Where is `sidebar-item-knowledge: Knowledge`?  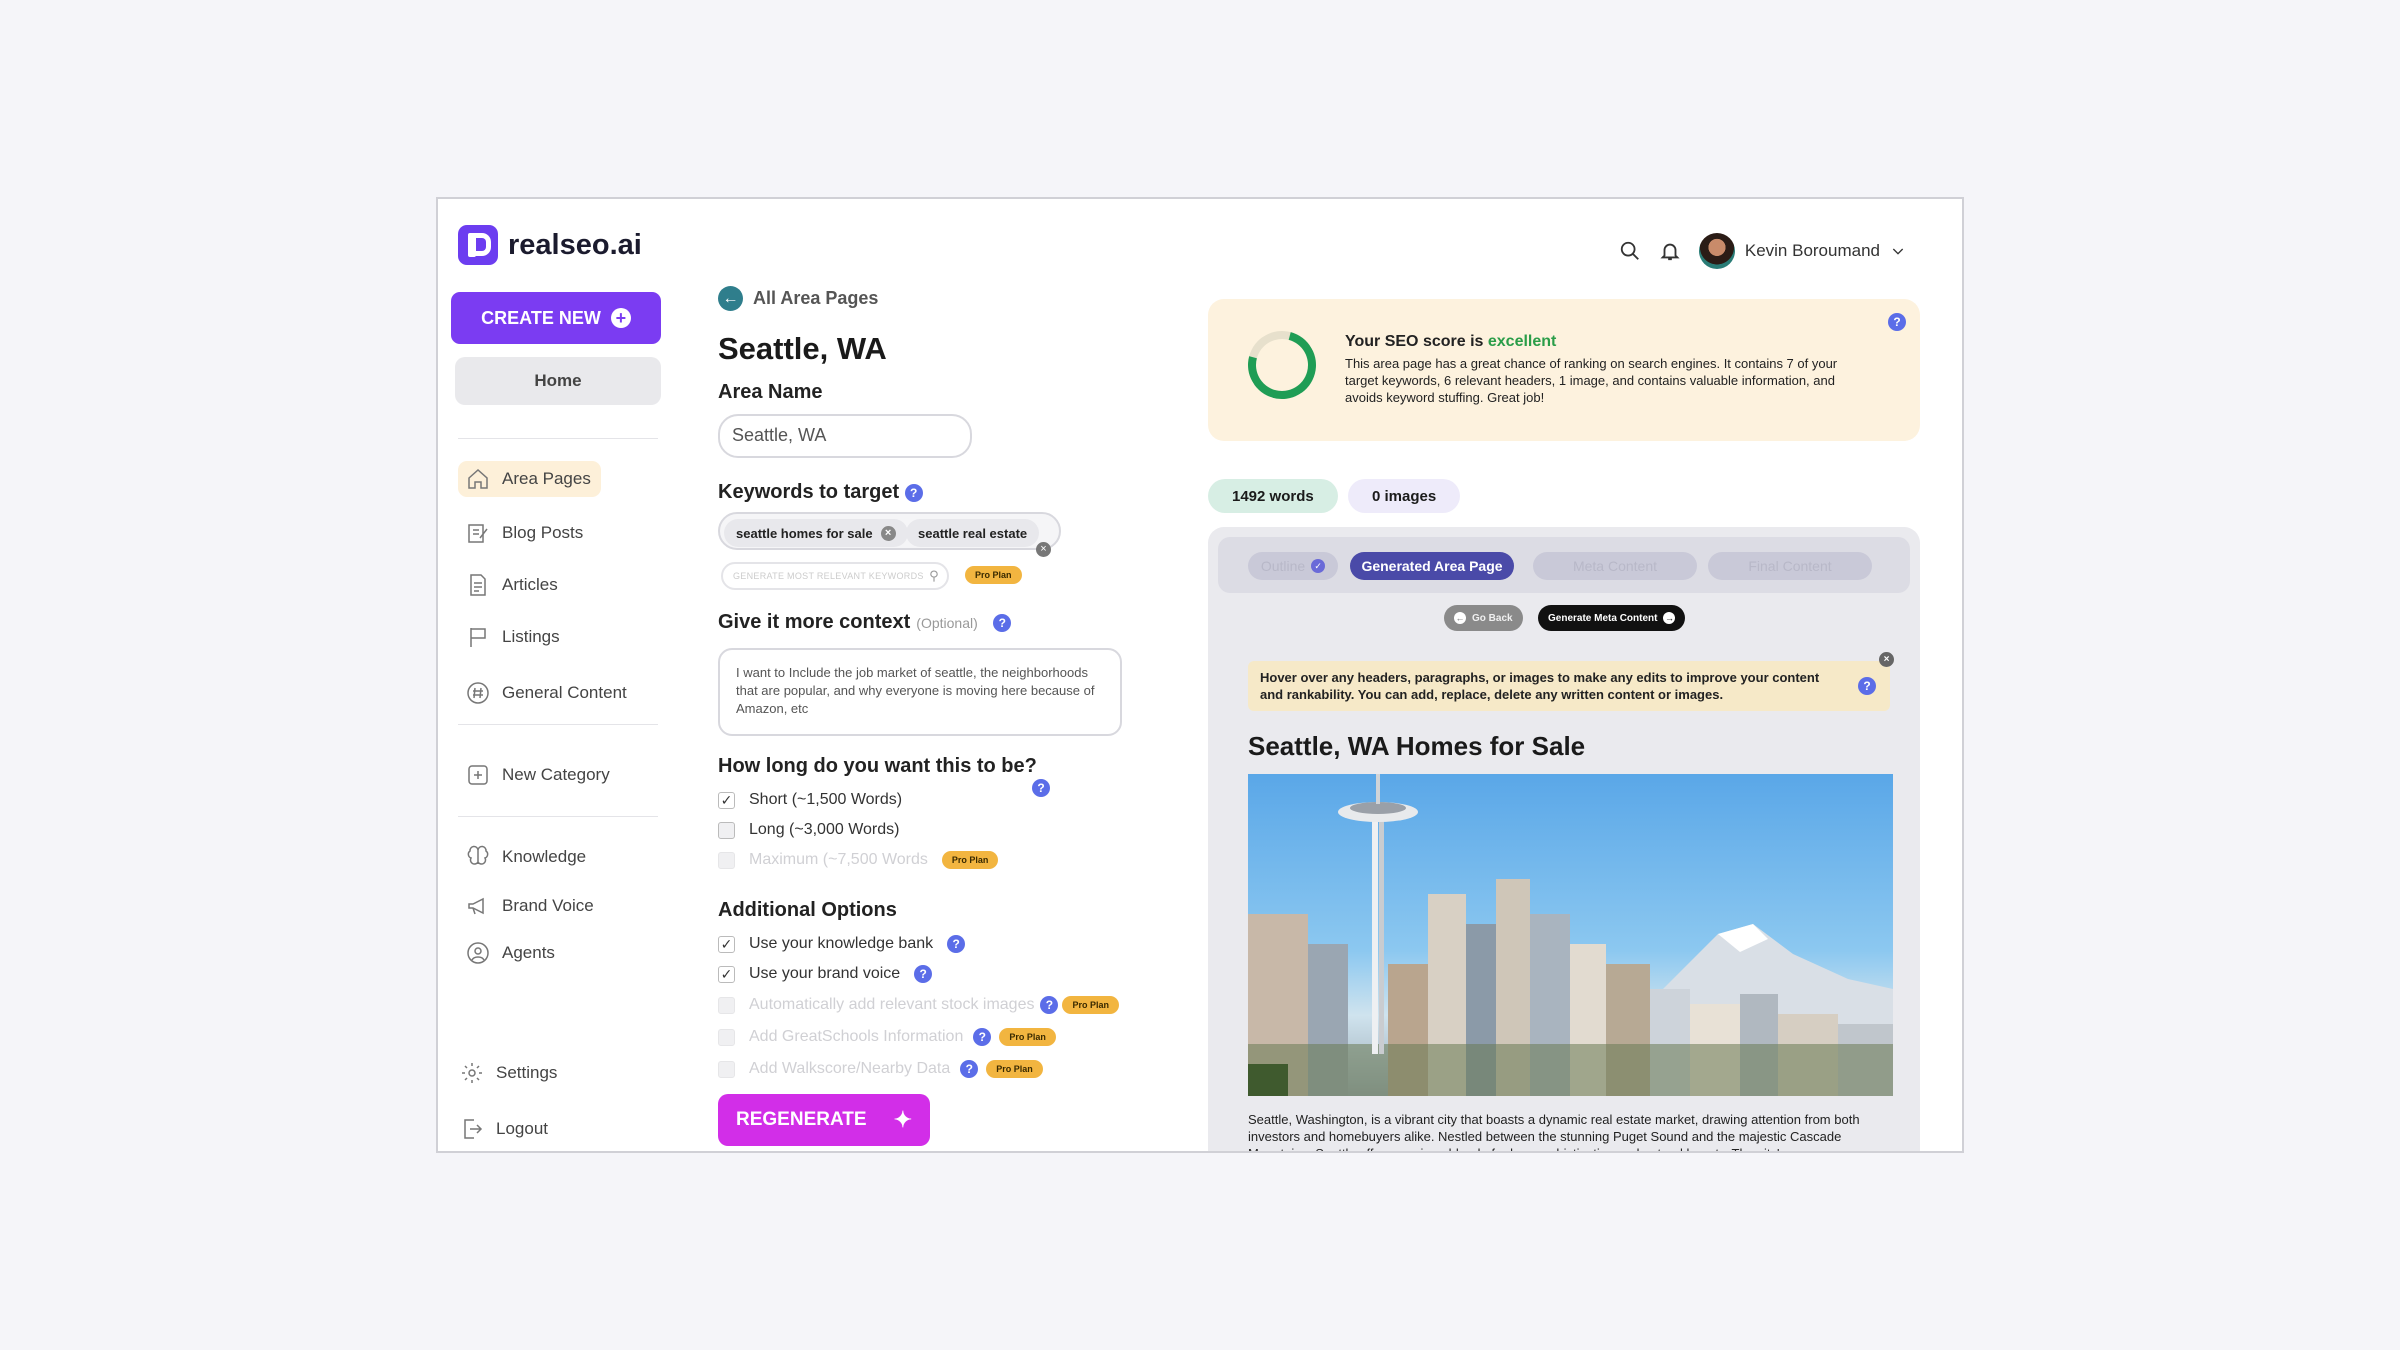 sidebar-item-knowledge: Knowledge is located at coordinates (527, 857).